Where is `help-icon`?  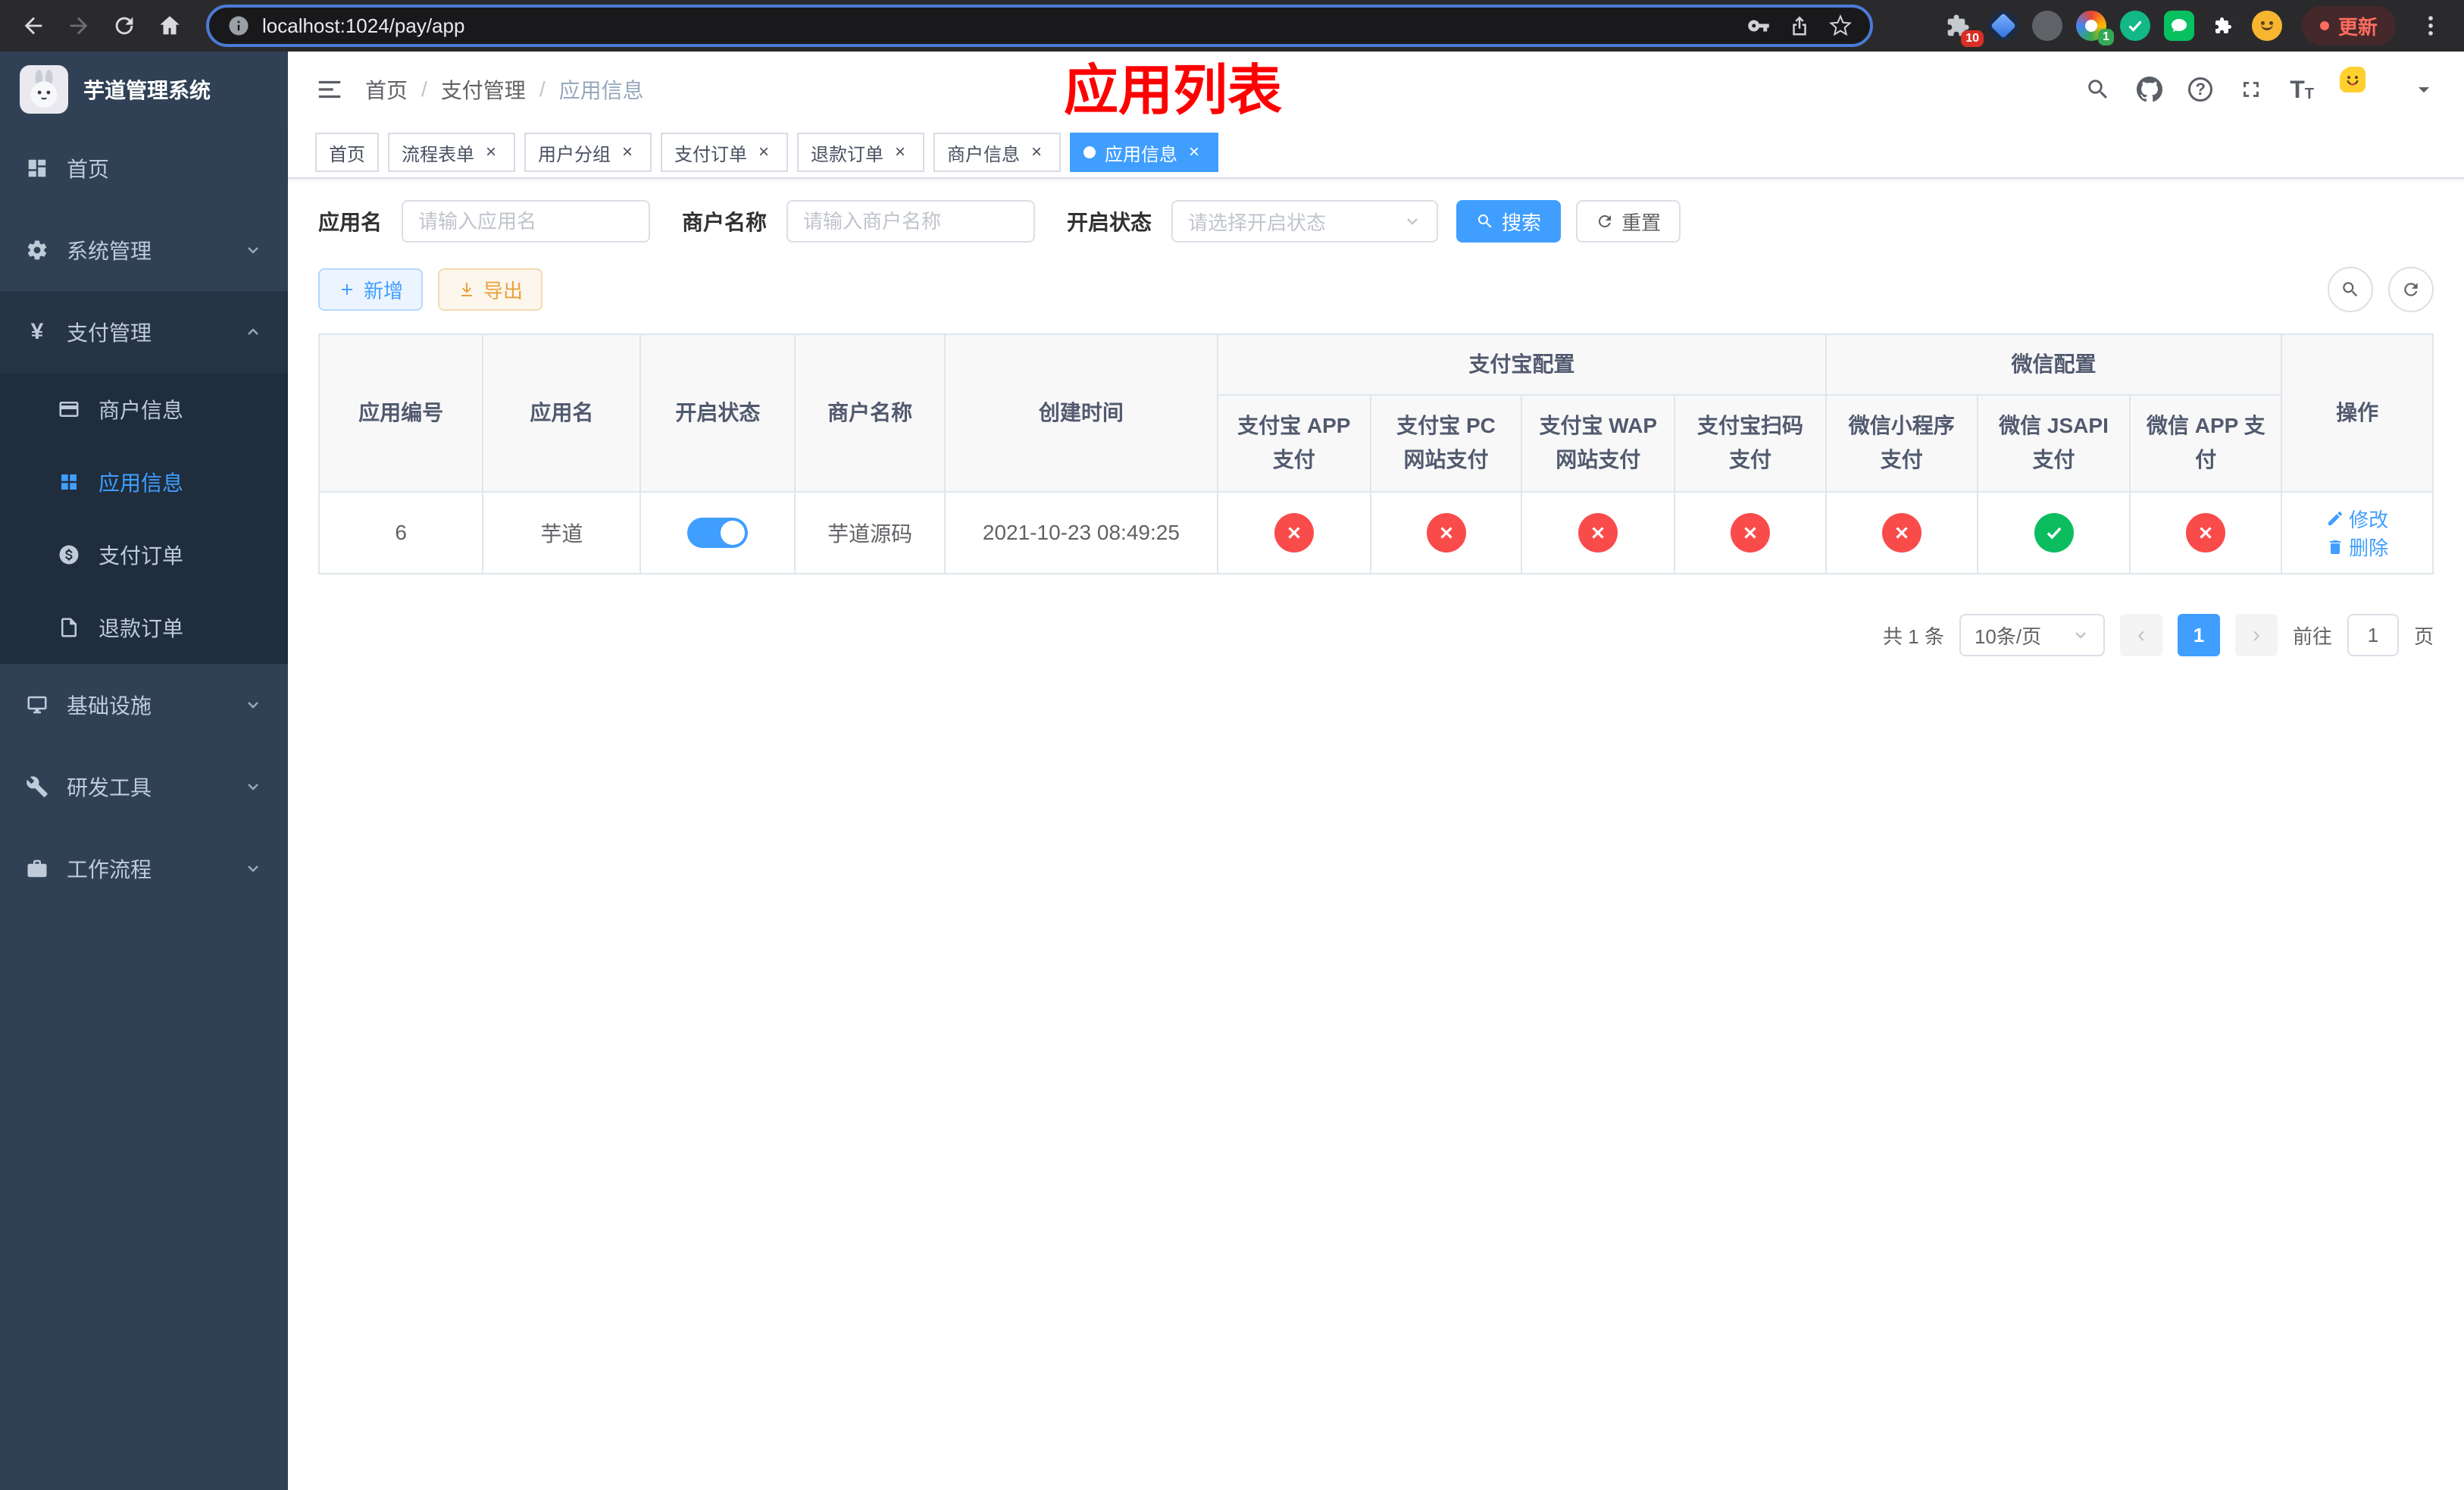
help-icon is located at coordinates (2200, 89).